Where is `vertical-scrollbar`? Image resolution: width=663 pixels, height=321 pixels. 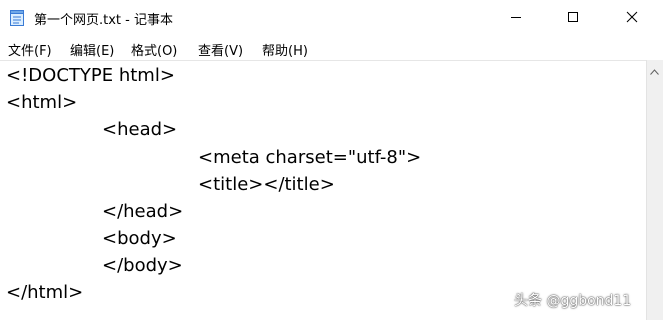 vertical-scrollbar is located at coordinates (654, 190).